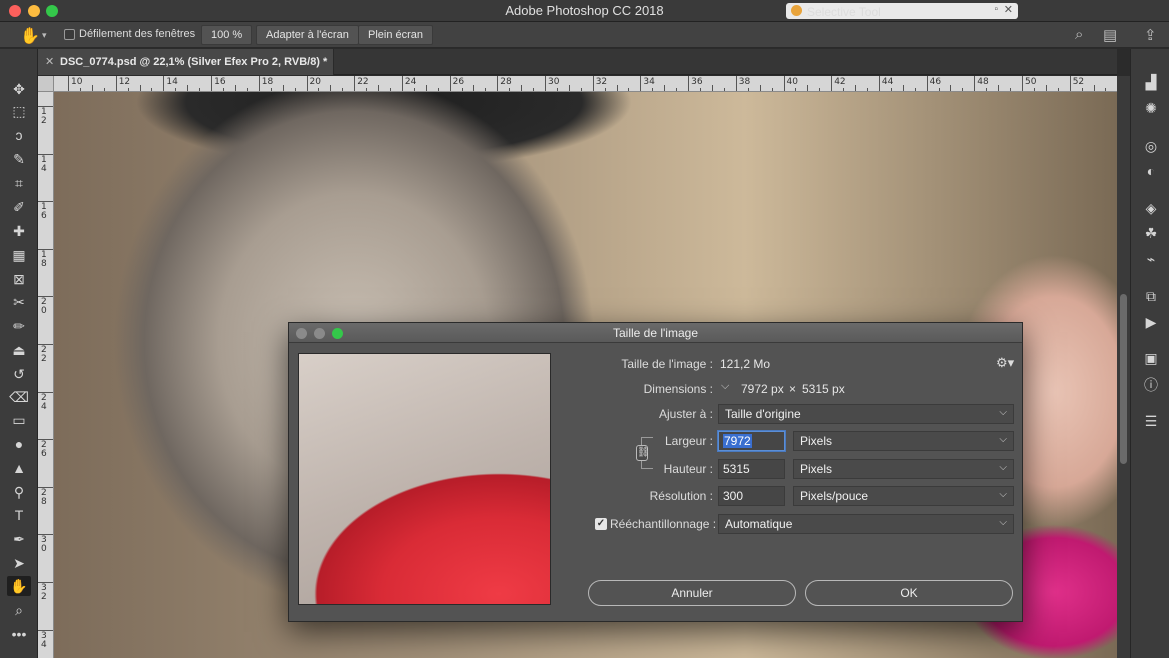 The image size is (1169, 658). Describe the element at coordinates (19, 634) in the screenshot. I see `more-tools-icon: •••` at that location.